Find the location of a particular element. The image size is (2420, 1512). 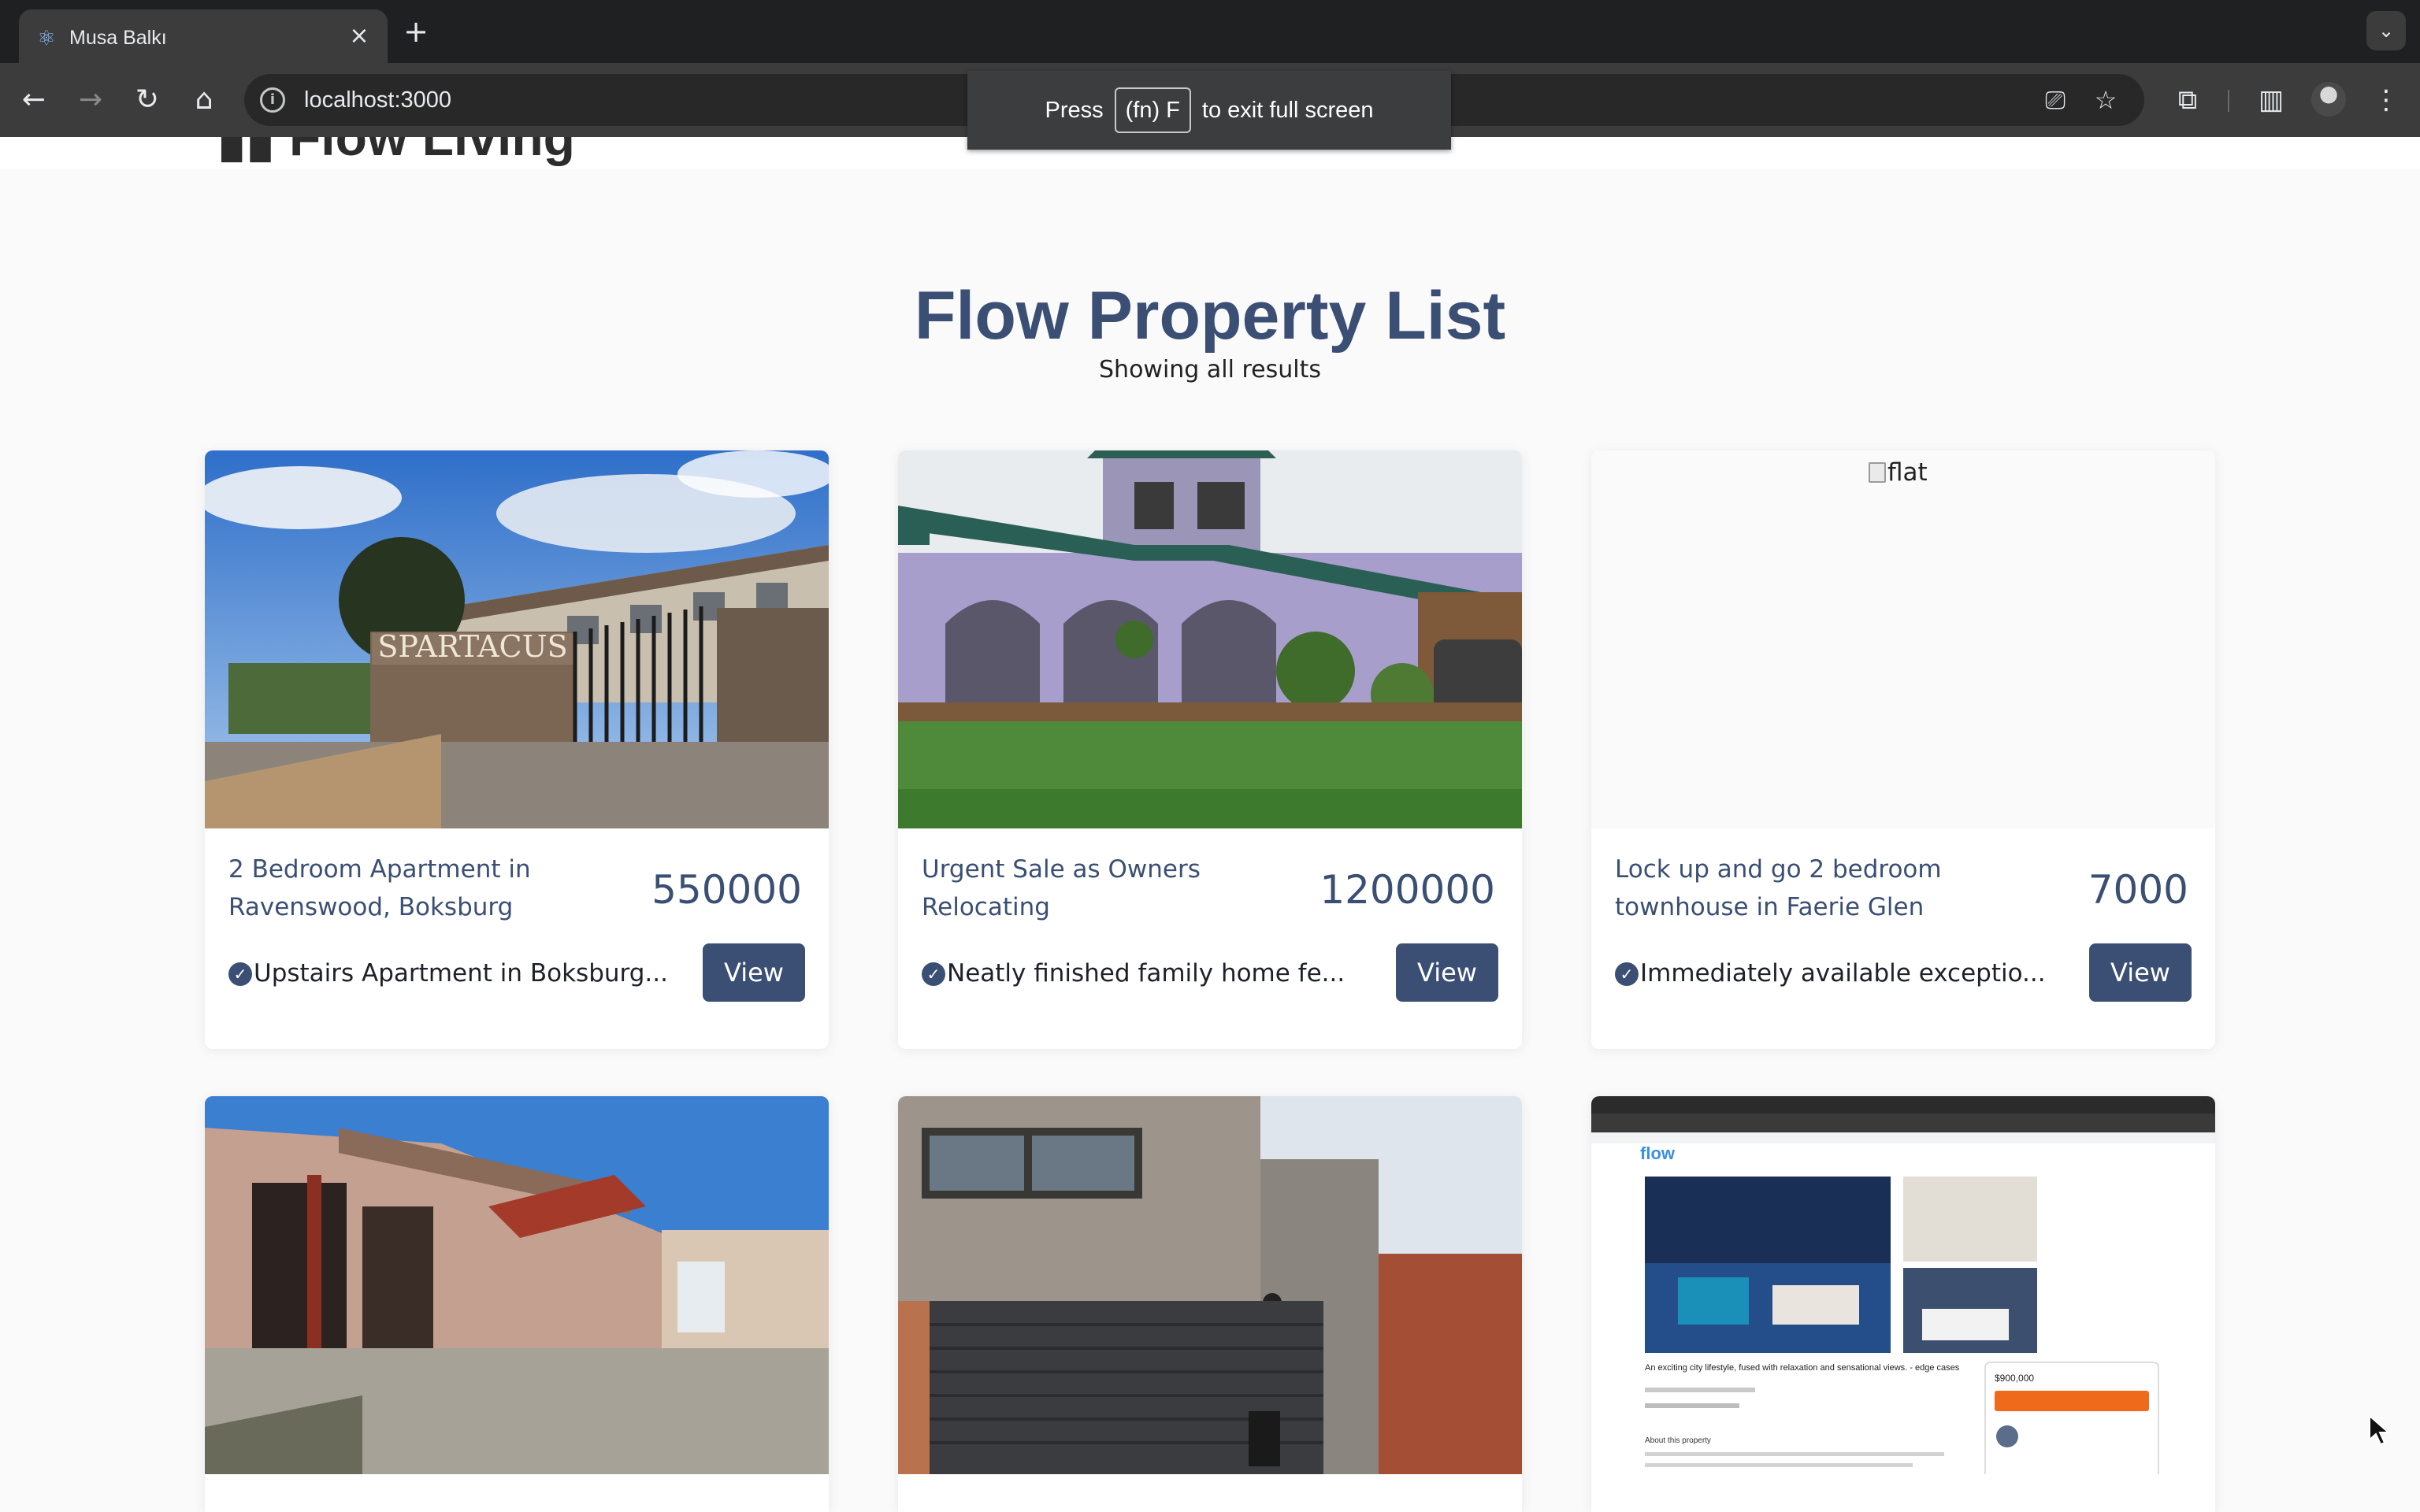

property-title: Urgent Sale as Owners Relocating is located at coordinates (1061, 888).